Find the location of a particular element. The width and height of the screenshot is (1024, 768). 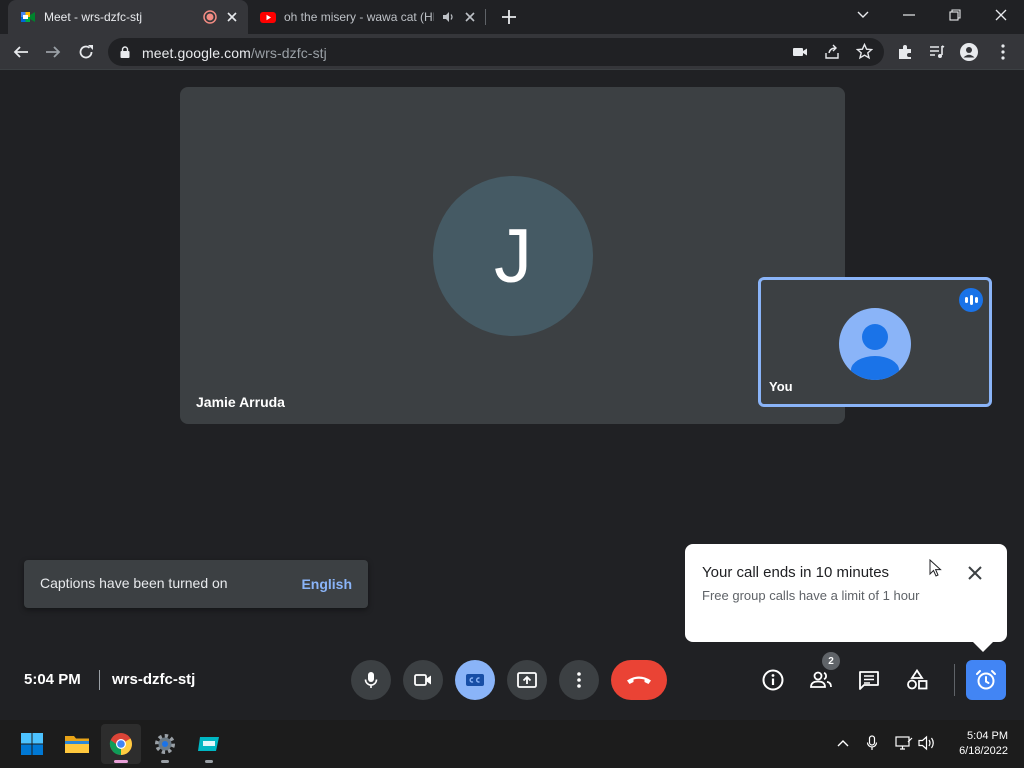

media-controls-button is located at coordinates (937, 52).